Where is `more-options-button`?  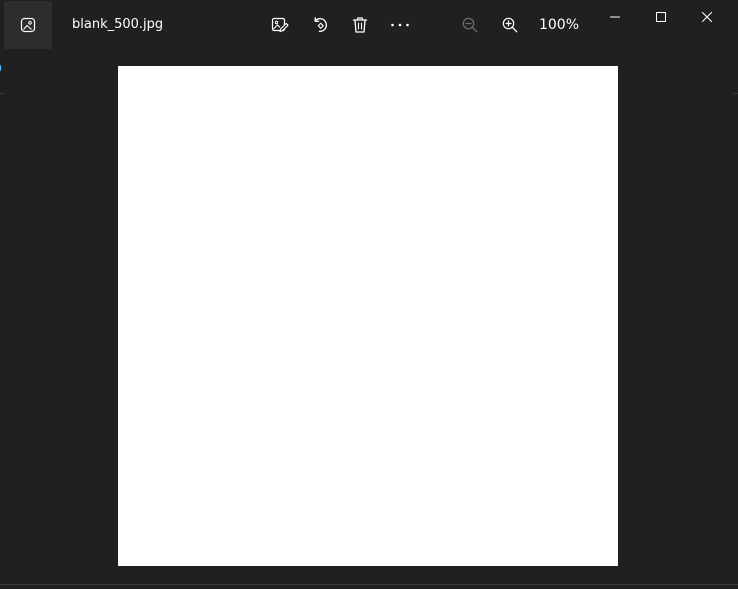 more-options-button is located at coordinates (400, 25).